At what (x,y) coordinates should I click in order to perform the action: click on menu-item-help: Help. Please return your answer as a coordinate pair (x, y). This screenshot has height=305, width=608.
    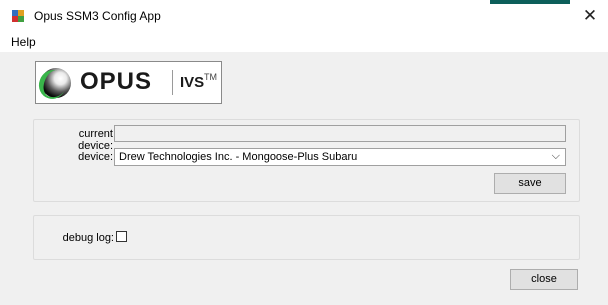
    Looking at the image, I should click on (23, 42).